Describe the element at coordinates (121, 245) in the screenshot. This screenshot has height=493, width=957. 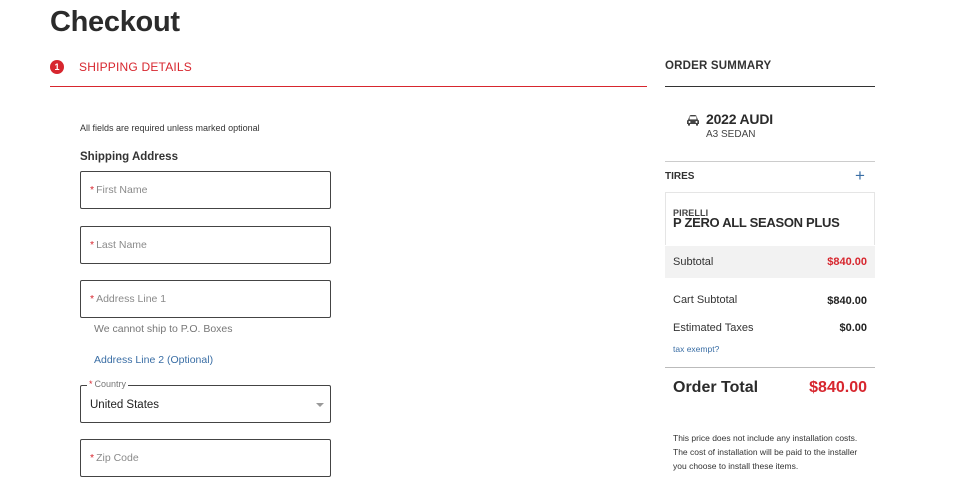
I see `last-name-placeholder-text: Last Name` at that location.